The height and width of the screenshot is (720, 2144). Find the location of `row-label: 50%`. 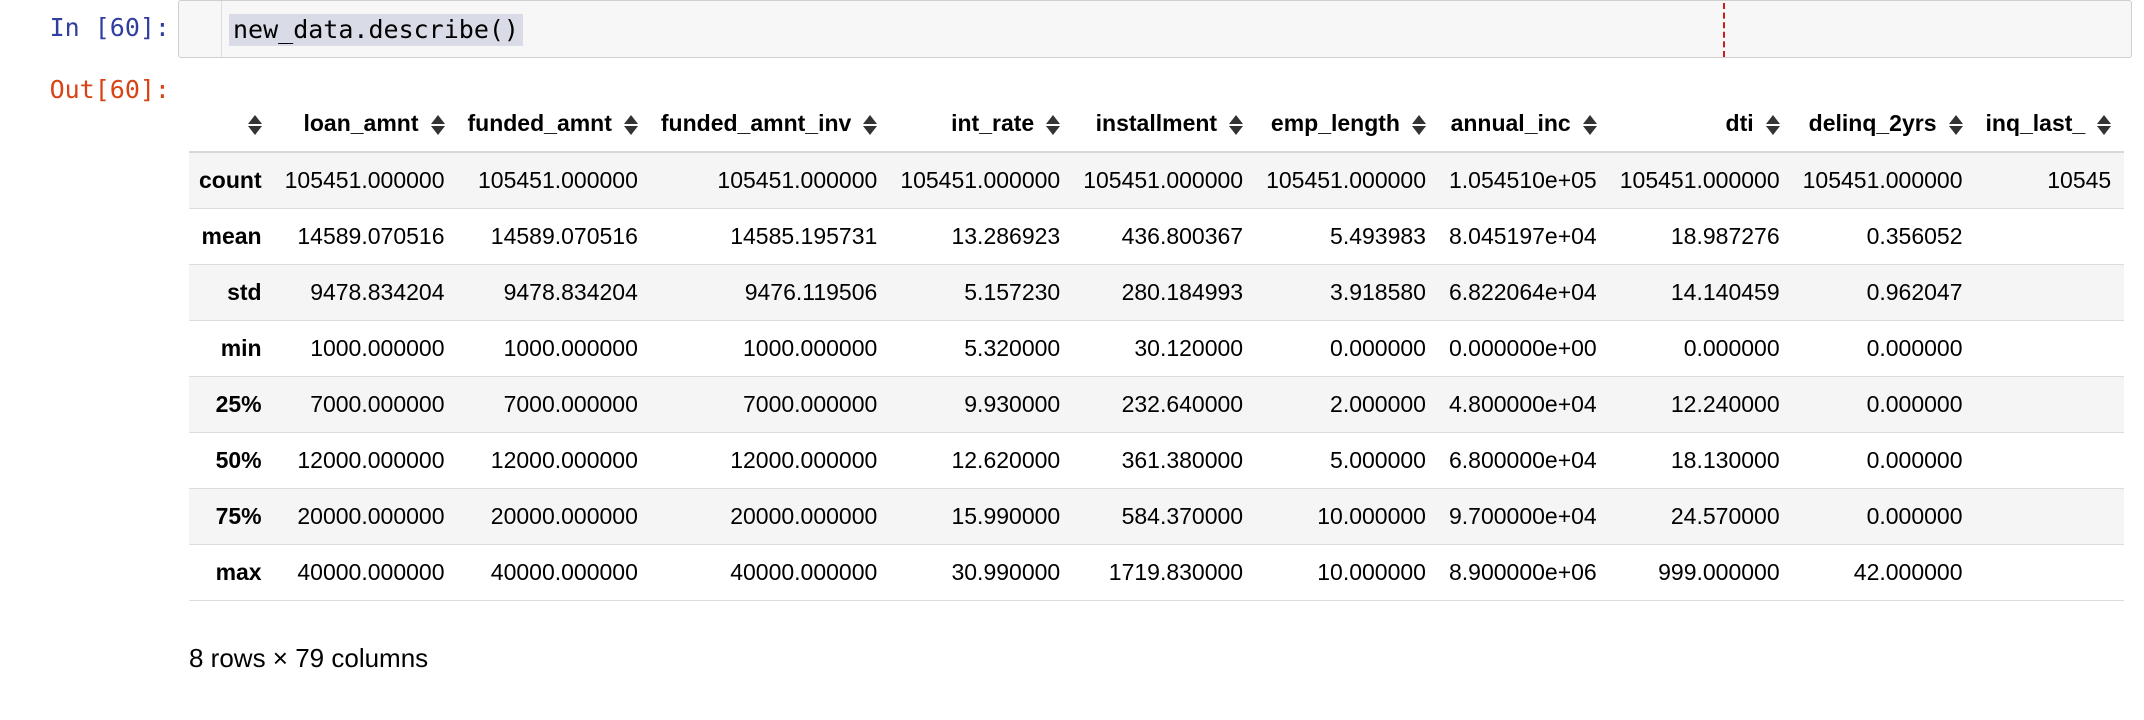

row-label: 50% is located at coordinates (238, 459).